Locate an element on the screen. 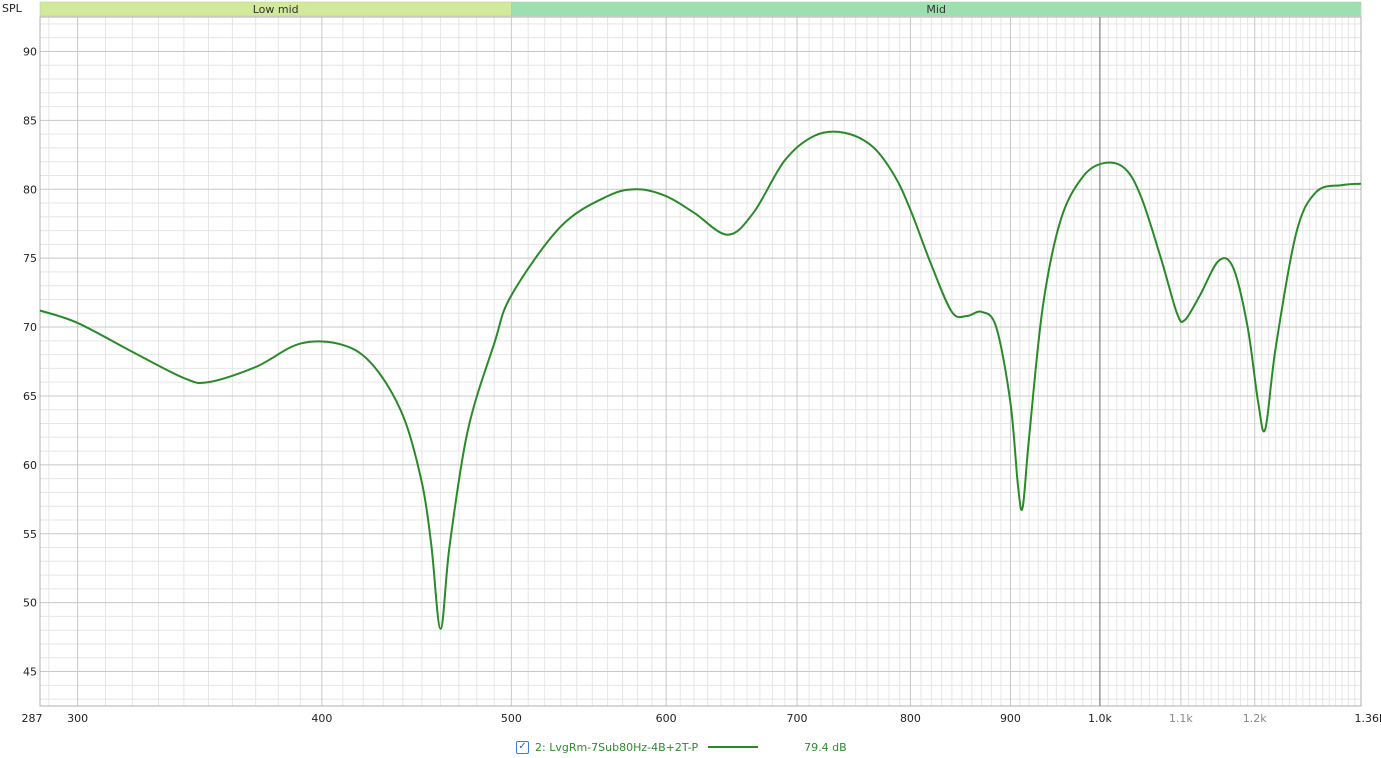  x-tick-label: 300 is located at coordinates (77, 718).